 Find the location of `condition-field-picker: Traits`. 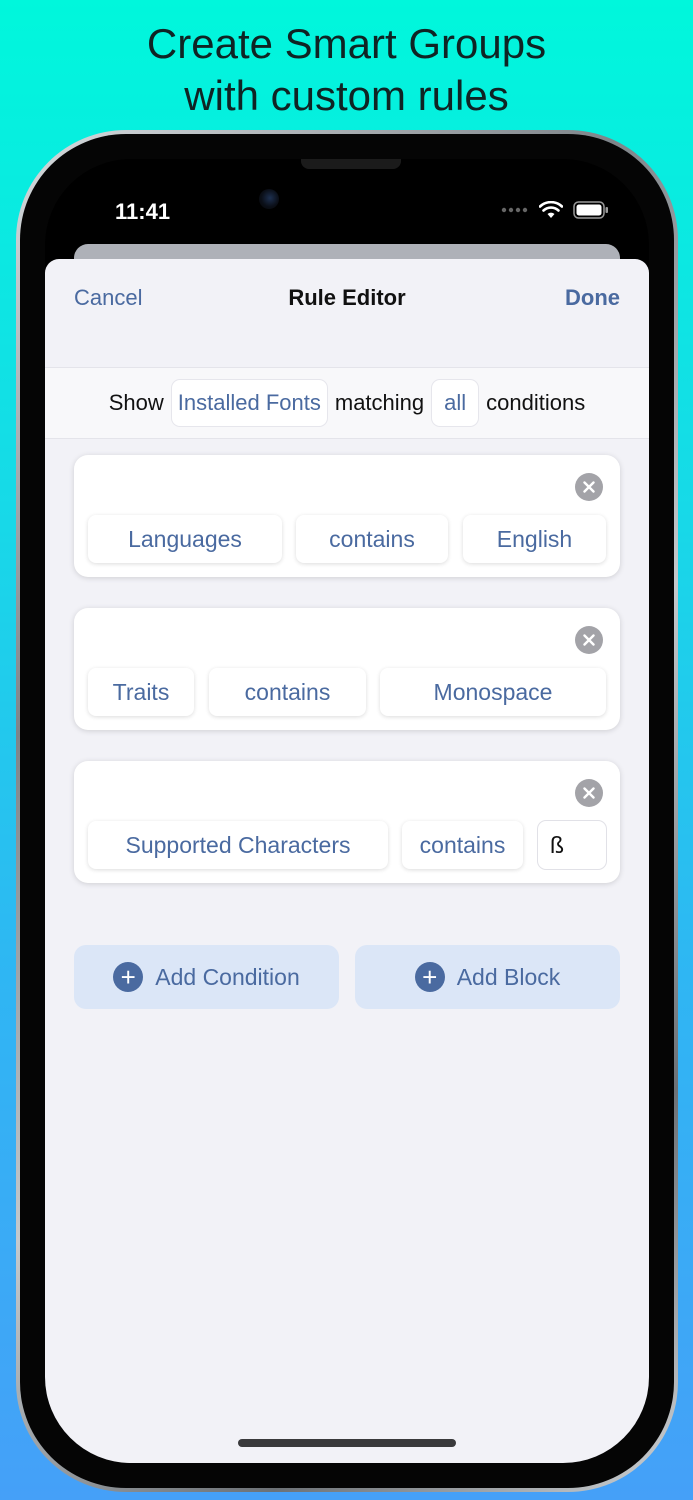

condition-field-picker: Traits is located at coordinates (141, 692).